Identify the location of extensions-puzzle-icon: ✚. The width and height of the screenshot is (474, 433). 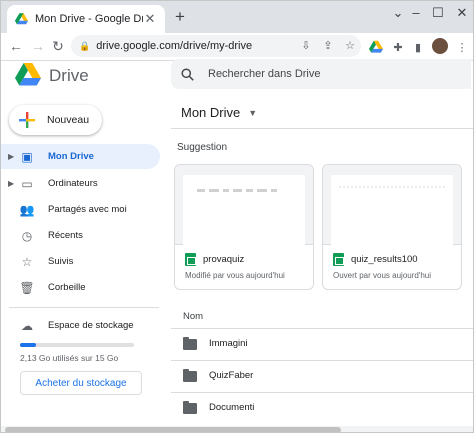
(398, 48).